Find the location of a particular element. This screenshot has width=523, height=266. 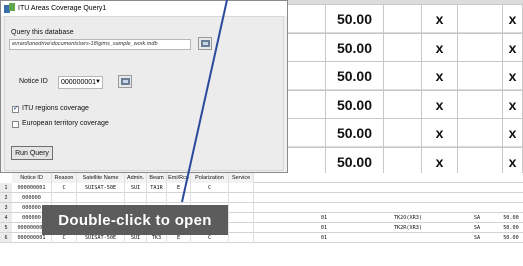

grid-column-header: Beam is located at coordinates (157, 178).